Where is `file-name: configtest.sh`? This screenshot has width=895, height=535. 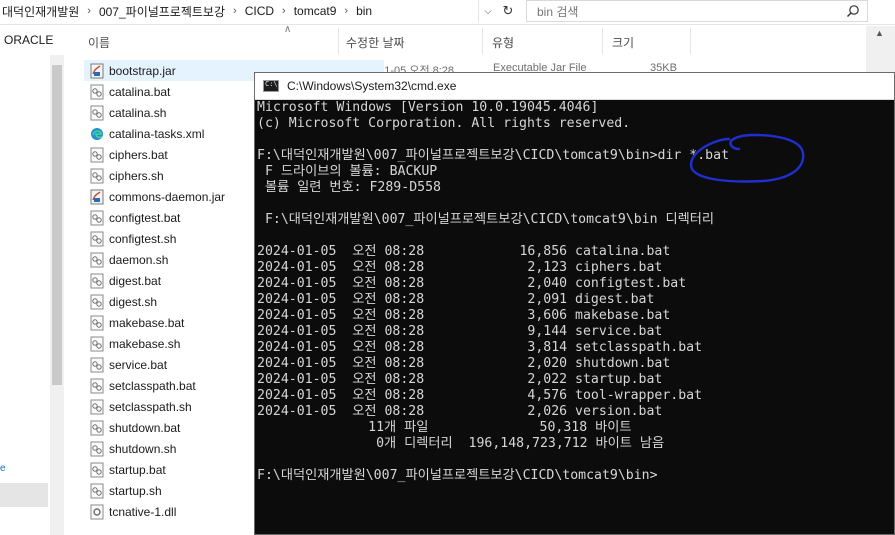
file-name: configtest.sh is located at coordinates (143, 238).